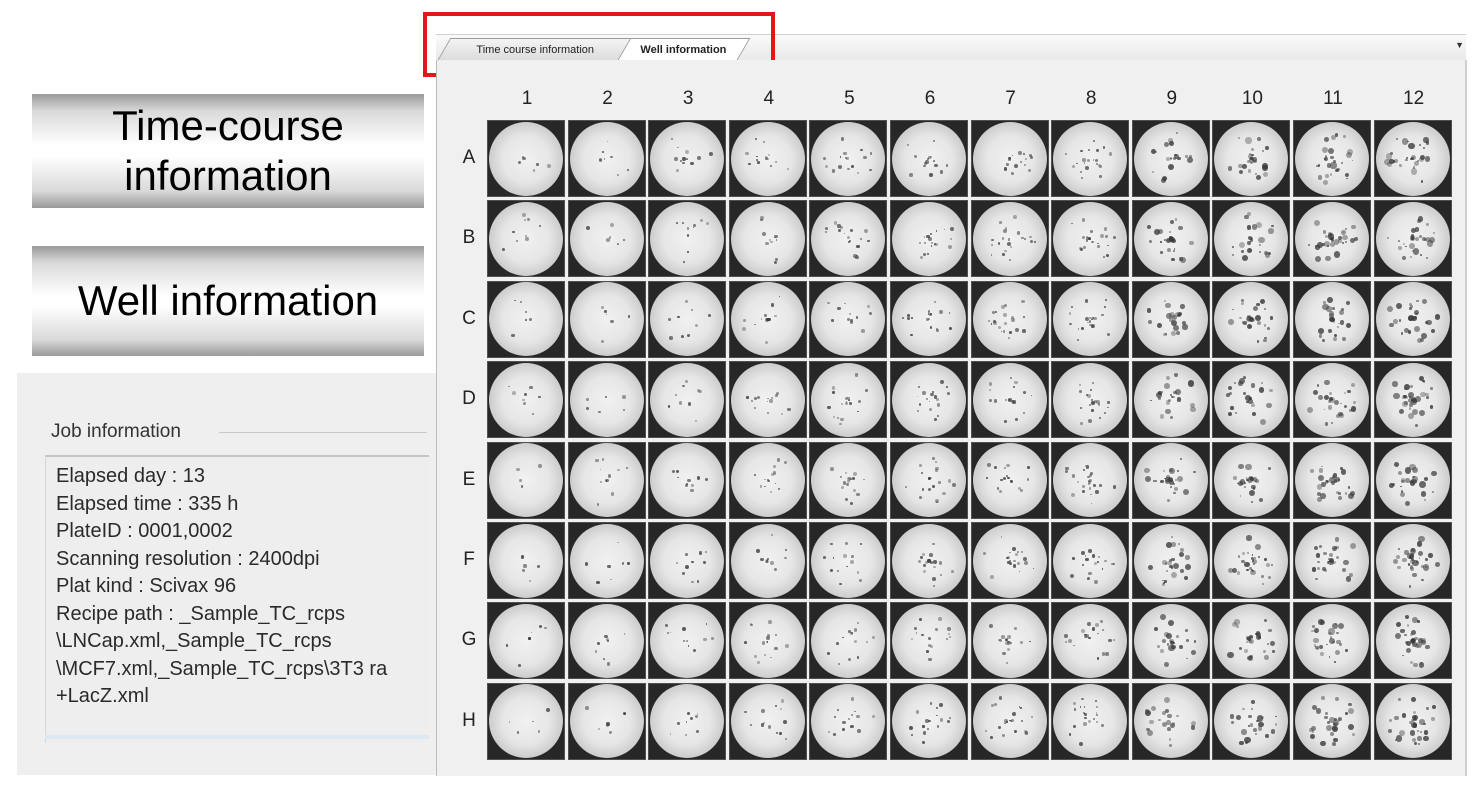 This screenshot has width=1484, height=786. I want to click on well-H4, so click(767, 721).